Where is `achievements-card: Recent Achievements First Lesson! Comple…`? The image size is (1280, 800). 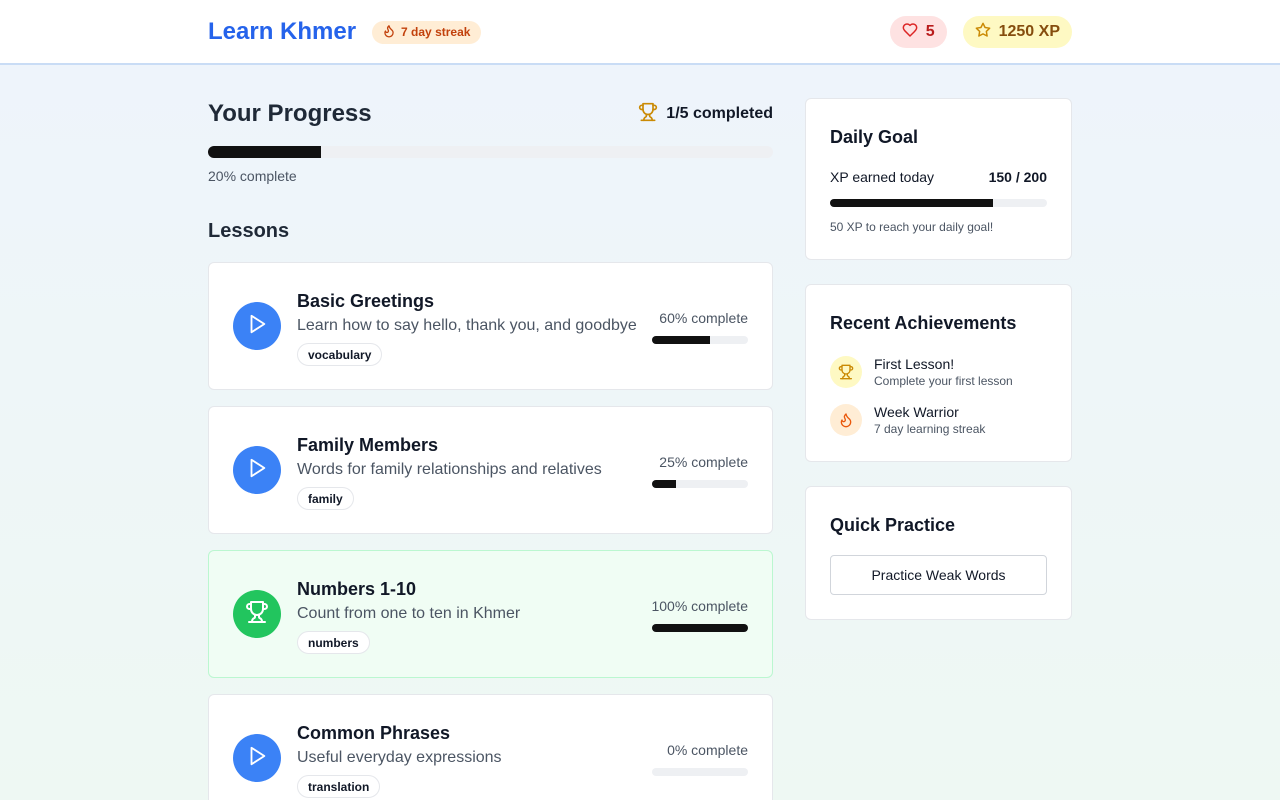
achievements-card: Recent Achievements First Lesson! Comple… is located at coordinates (938, 373).